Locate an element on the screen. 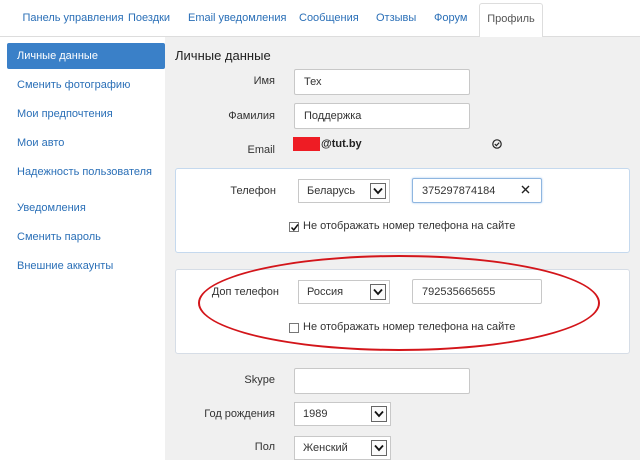  birth-year-select: 1989 is located at coordinates (342, 414).